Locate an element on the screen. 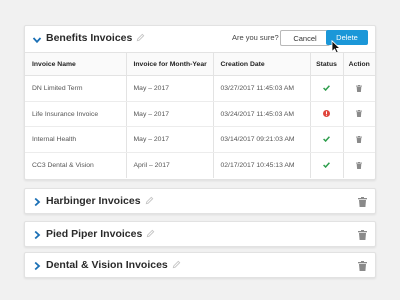 This screenshot has height=300, width=400. invoice-name-cell: CC3 Dental & Vision is located at coordinates (76, 165).